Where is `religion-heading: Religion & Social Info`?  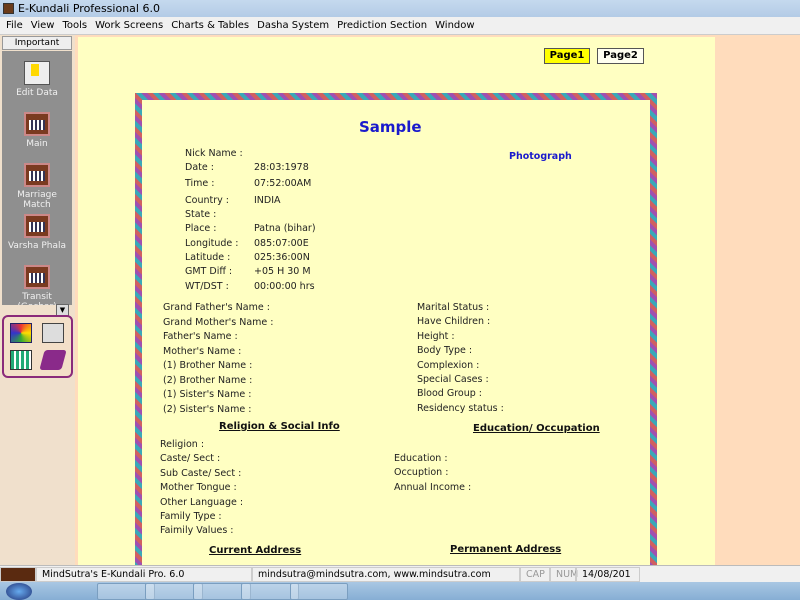 religion-heading: Religion & Social Info is located at coordinates (279, 426).